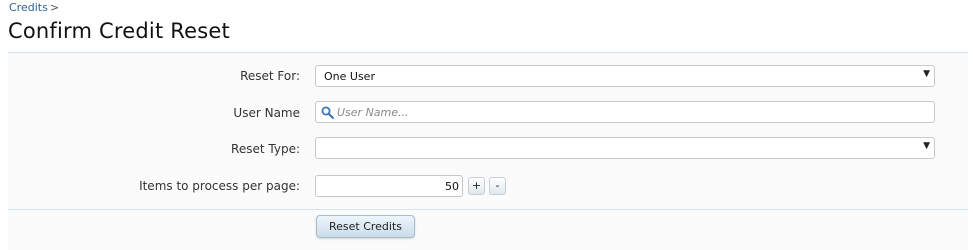 The width and height of the screenshot is (973, 250). I want to click on reset-type-label: Reset Type:, so click(265, 149).